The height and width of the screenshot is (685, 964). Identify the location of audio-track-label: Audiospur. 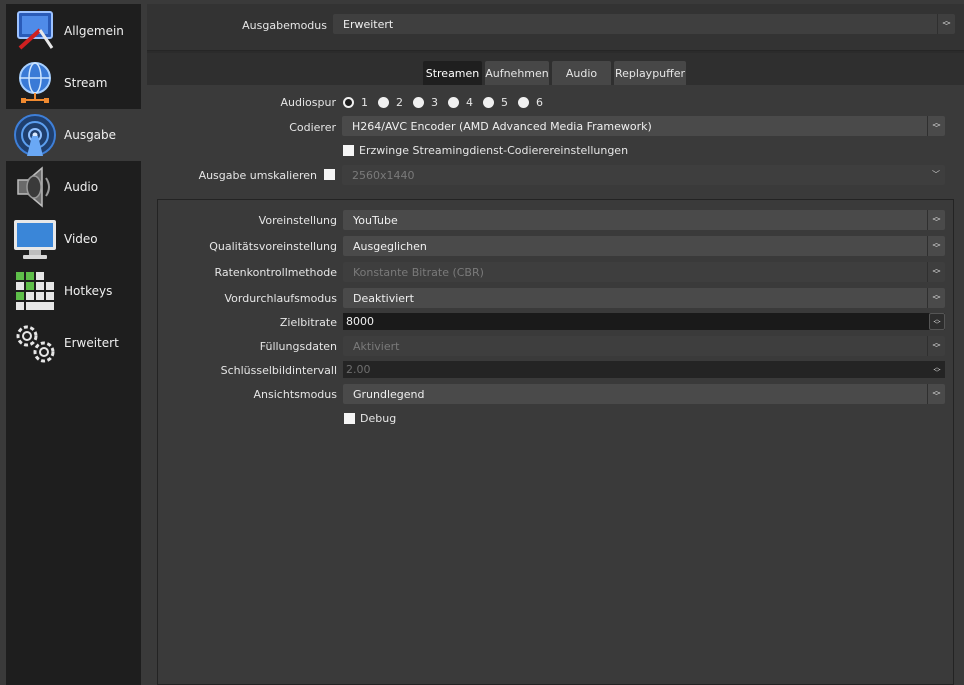
(308, 102).